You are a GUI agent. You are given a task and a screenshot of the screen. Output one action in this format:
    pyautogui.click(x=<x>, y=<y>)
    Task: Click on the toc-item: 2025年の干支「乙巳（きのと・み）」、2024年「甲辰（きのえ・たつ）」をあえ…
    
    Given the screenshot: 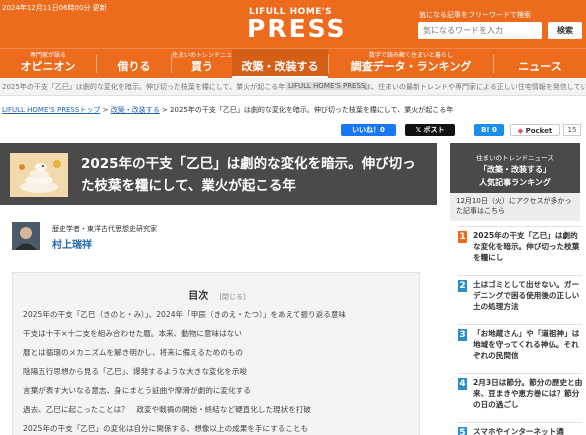 What is the action you would take?
    pyautogui.click(x=184, y=314)
    